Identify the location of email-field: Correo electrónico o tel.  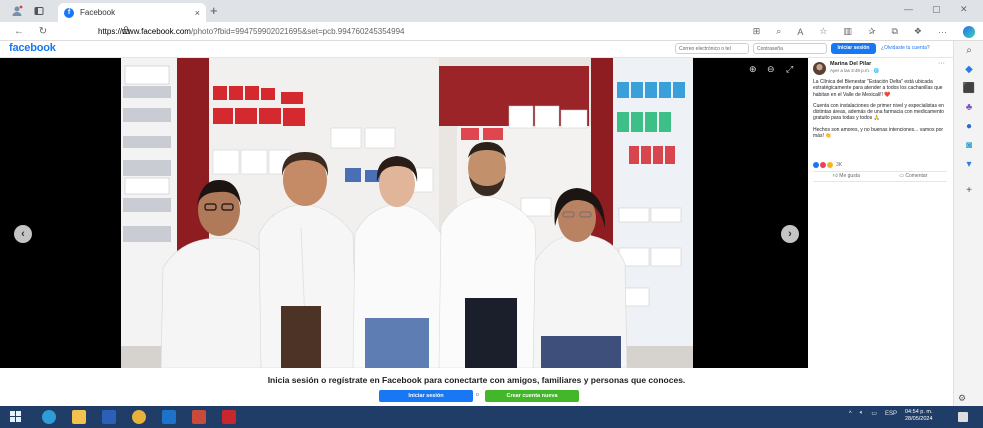
(712, 48).